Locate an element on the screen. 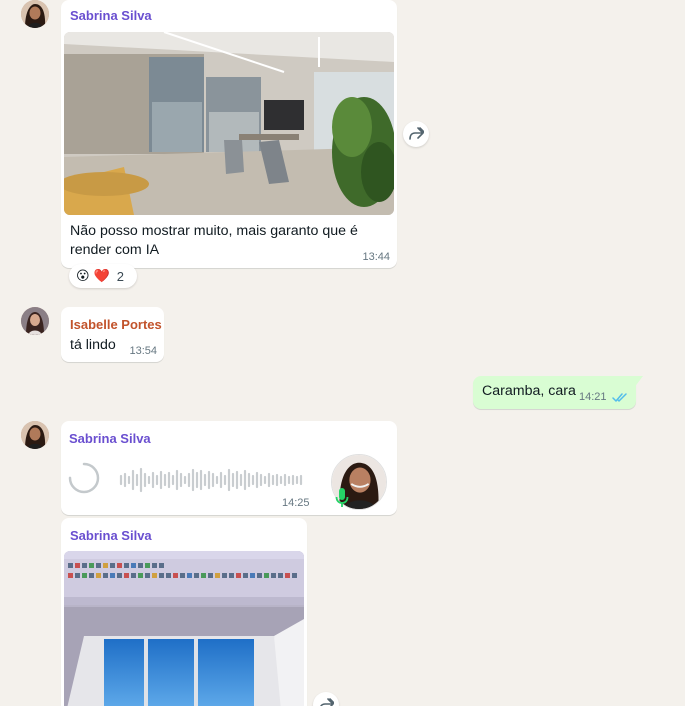  reaction-count: 2 is located at coordinates (120, 276).